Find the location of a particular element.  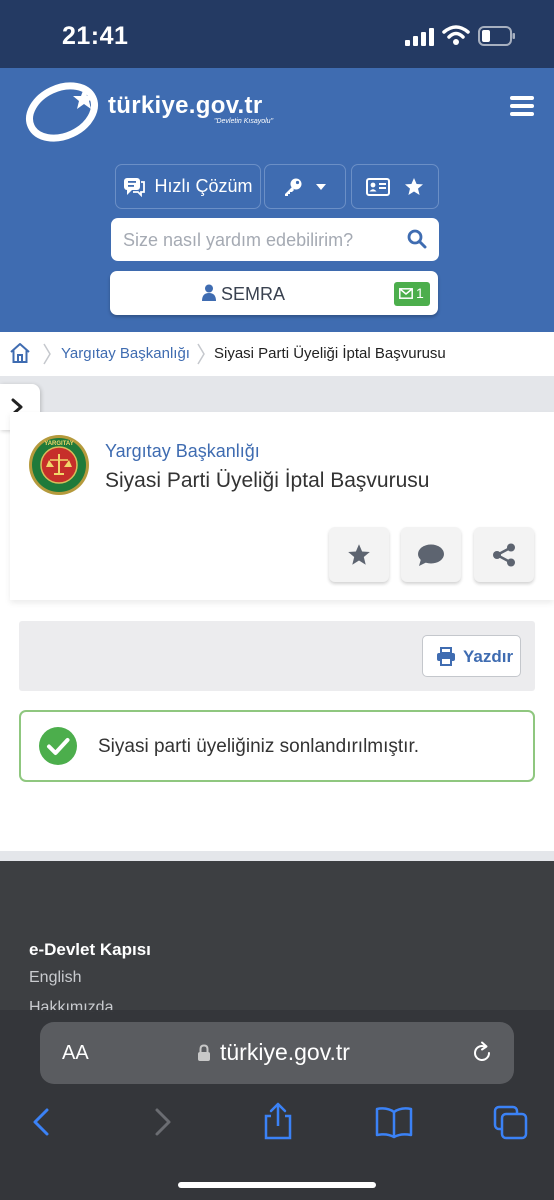

toolbar: Yazdır is located at coordinates (277, 656).